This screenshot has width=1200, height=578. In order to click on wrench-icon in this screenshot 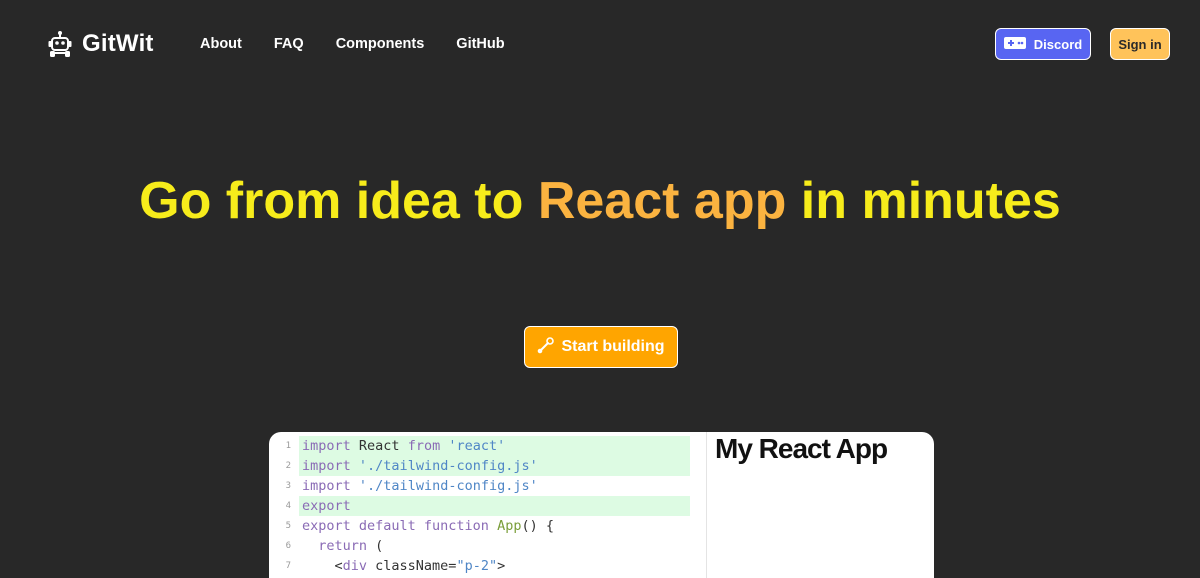, I will do `click(546, 347)`.